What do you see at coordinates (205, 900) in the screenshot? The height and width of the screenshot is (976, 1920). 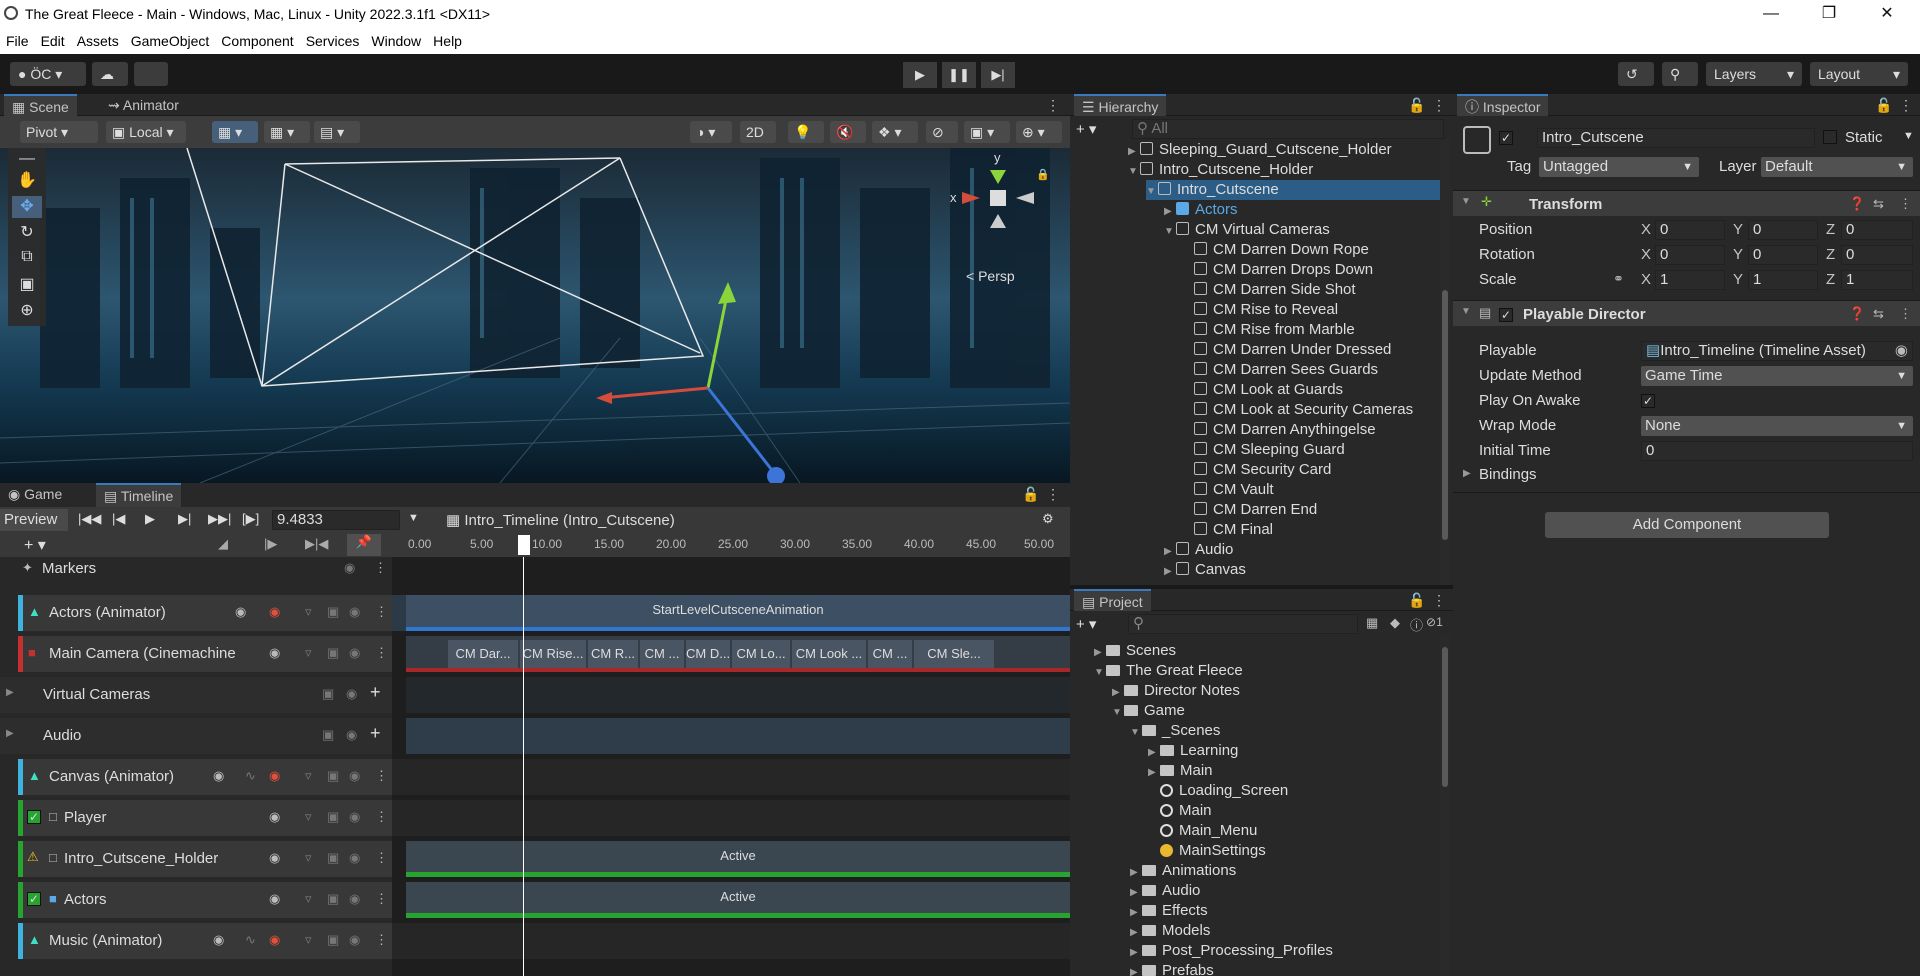 I see `track-actors: ✓ Actors ■ ◉ ▿ ▣ ◉ ⋮` at bounding box center [205, 900].